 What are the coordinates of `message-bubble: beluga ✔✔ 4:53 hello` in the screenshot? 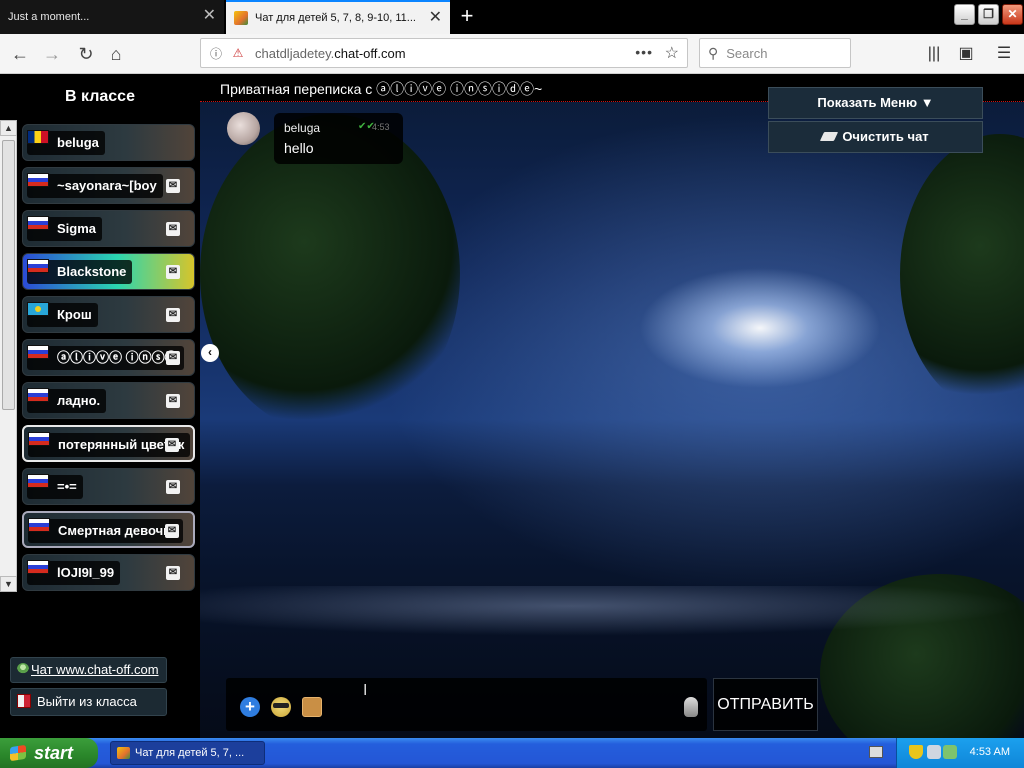 It's located at (338, 138).